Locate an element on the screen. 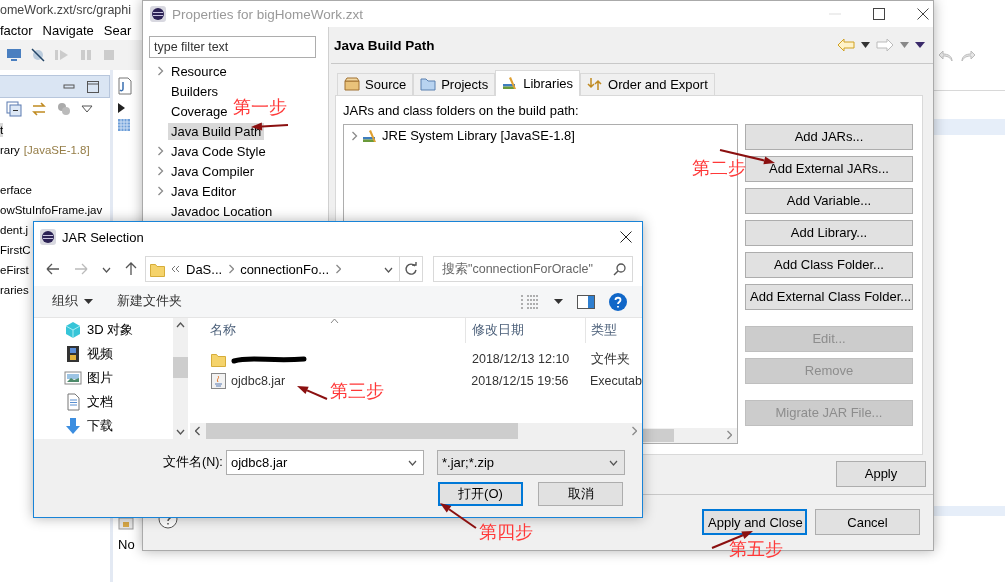 This screenshot has width=1005, height=582. scrollbar is located at coordinates (180, 378).